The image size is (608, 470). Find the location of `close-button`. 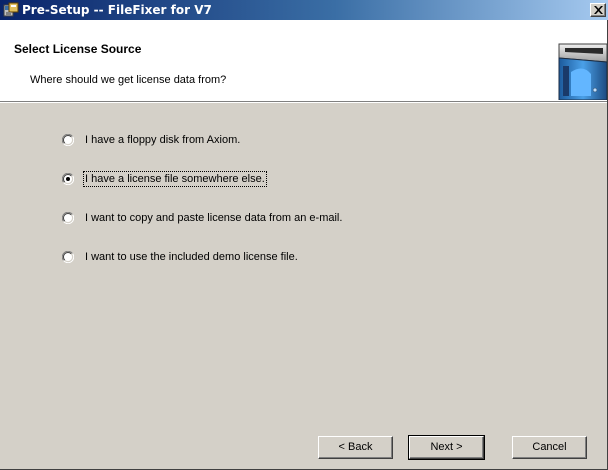

close-button is located at coordinates (598, 10).